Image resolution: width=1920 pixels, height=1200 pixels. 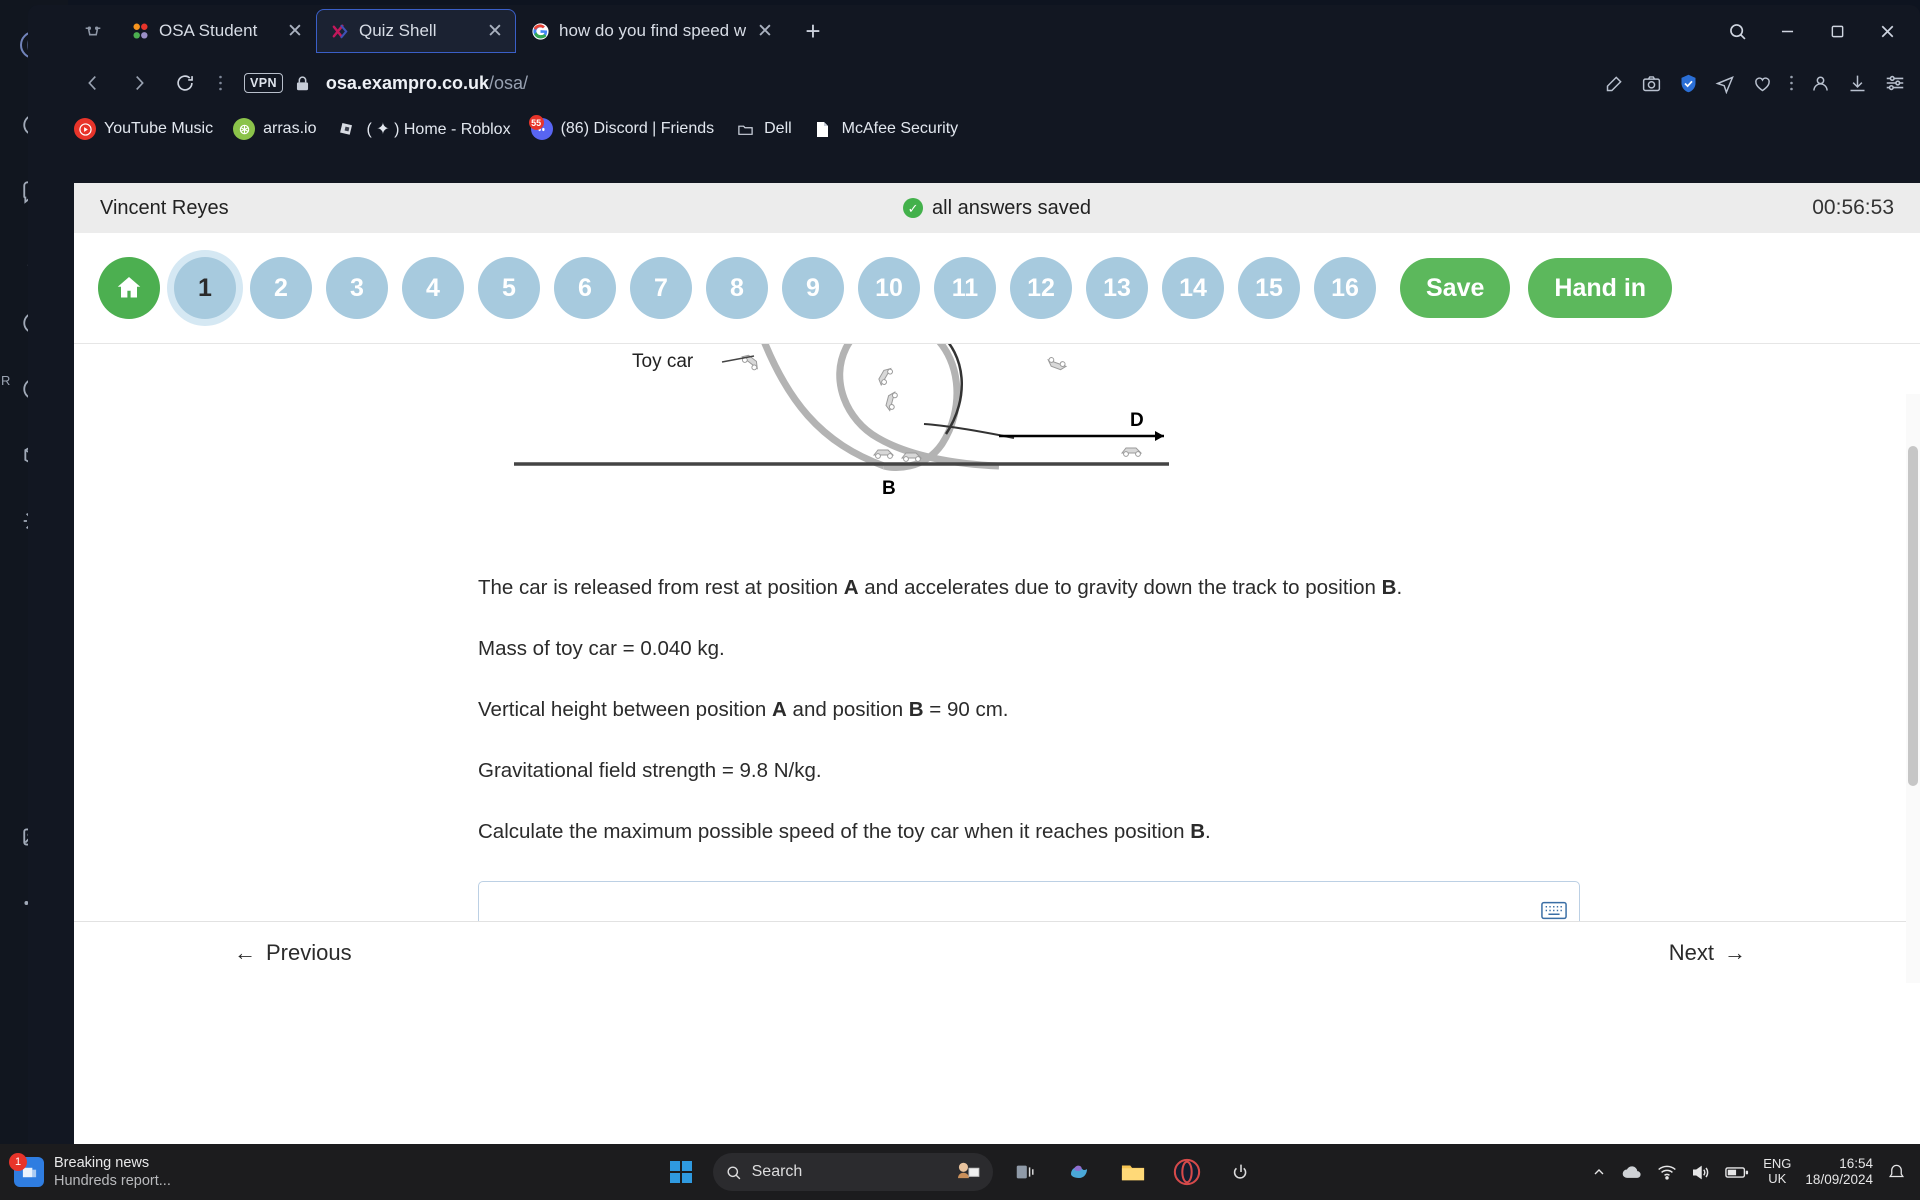 I want to click on address-bar: VPN osa.exampro.co.uk/osa/, so click(x=974, y=83).